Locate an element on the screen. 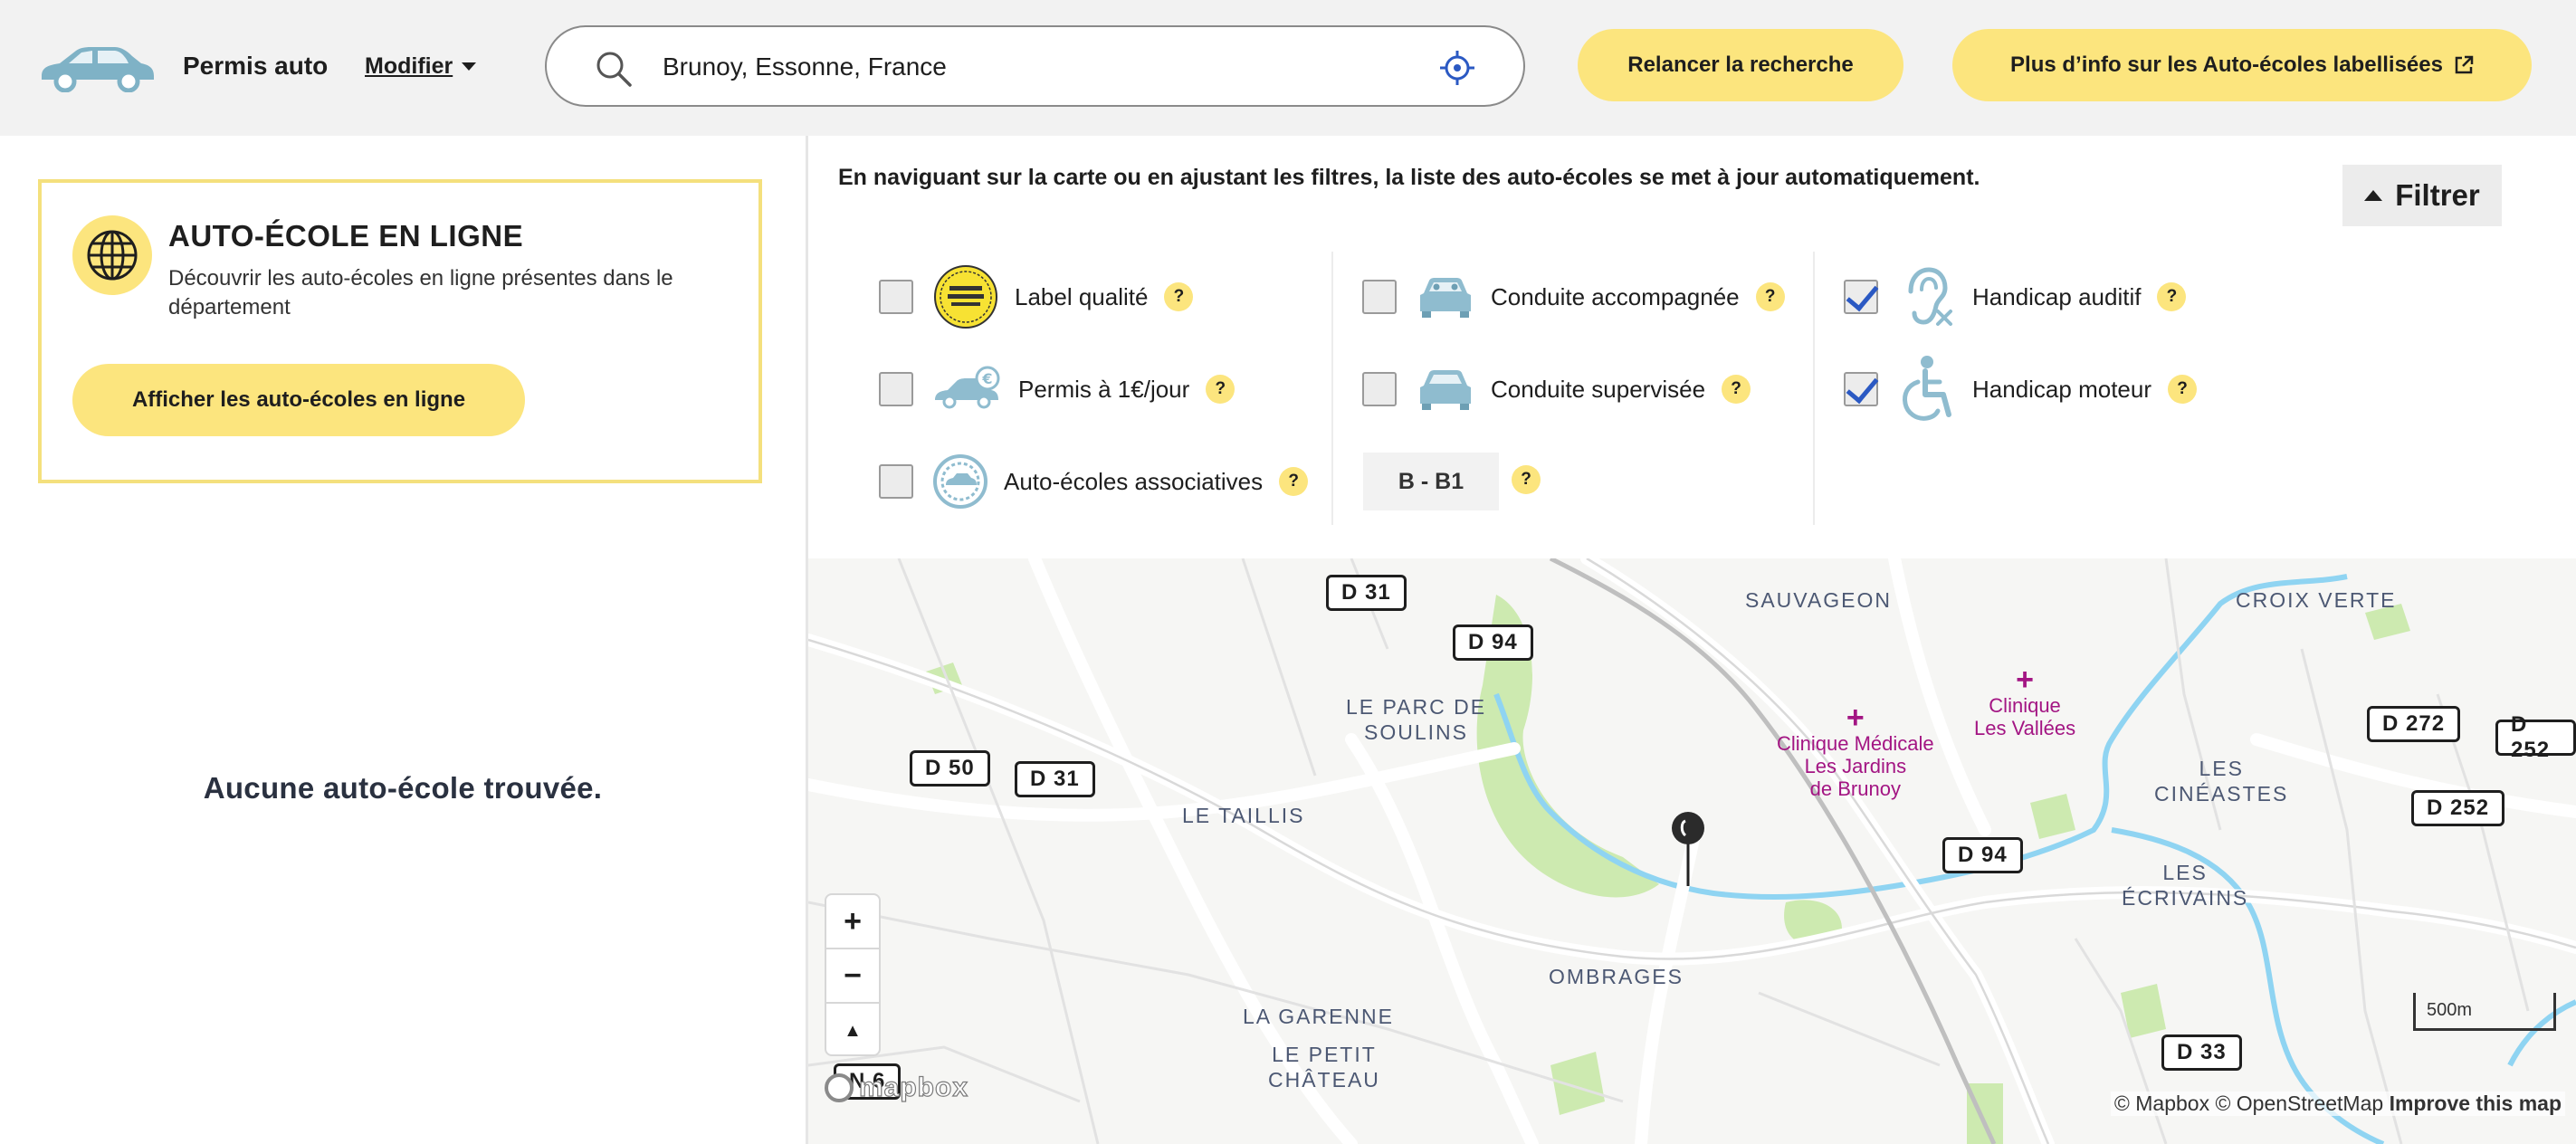 This screenshot has width=2576, height=1144. place-label-line: CINÉASTES is located at coordinates (2221, 794).